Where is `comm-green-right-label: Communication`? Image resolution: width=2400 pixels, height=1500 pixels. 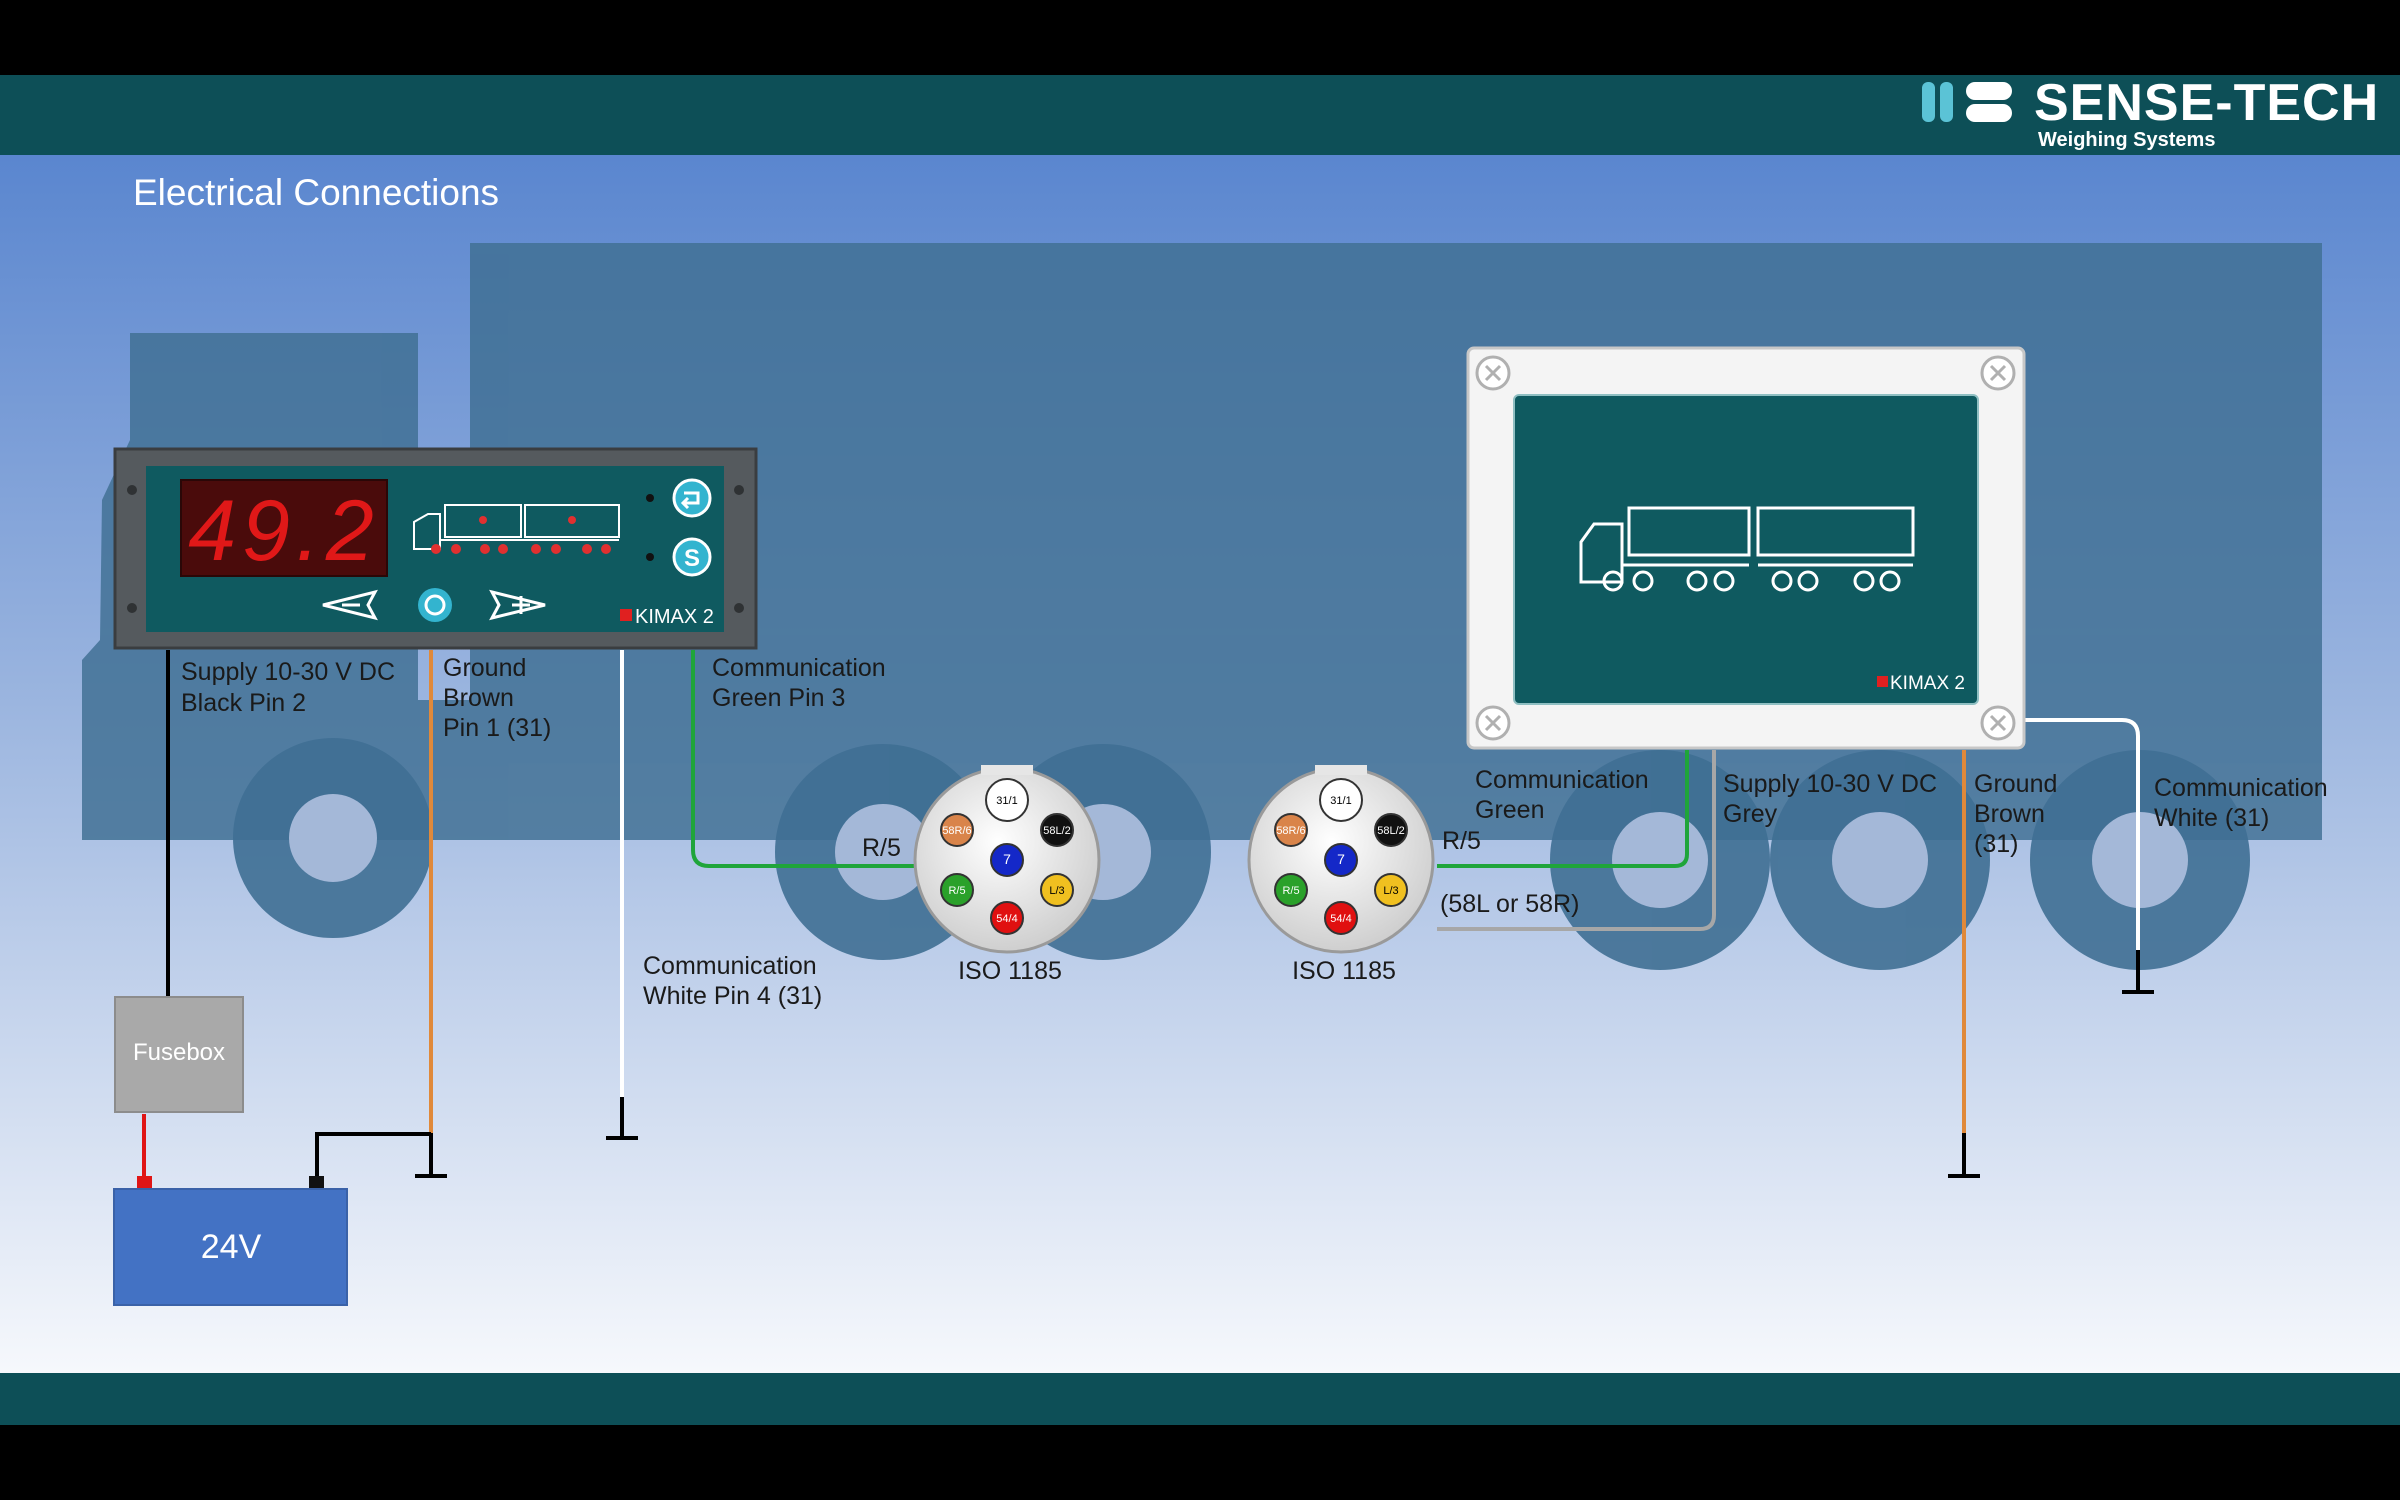 comm-green-right-label: Communication is located at coordinates (1562, 780).